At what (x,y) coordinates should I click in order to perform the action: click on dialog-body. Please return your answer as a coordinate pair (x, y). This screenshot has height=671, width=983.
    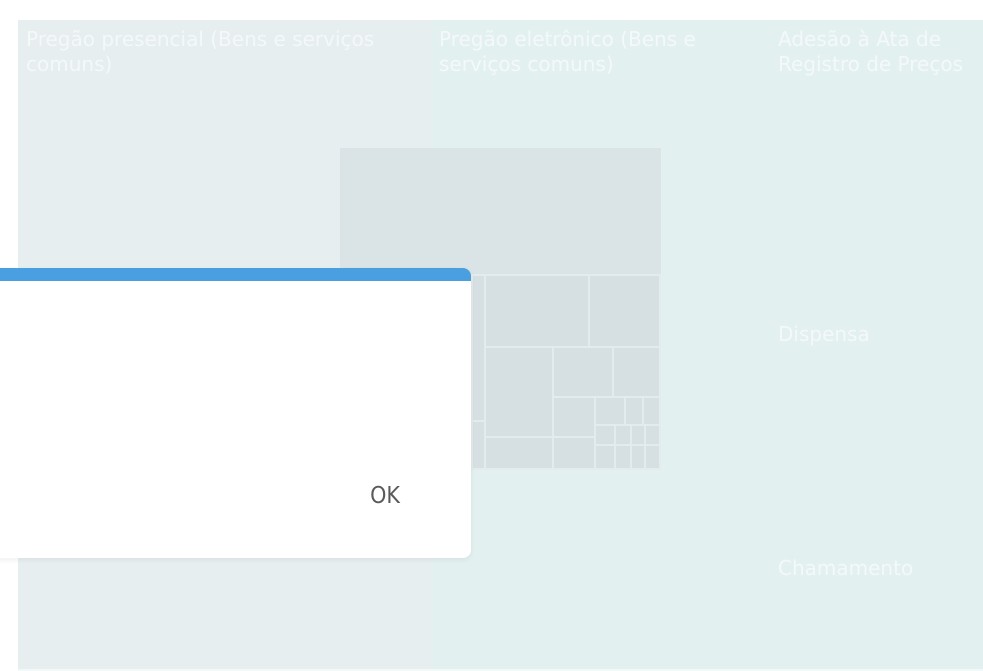
    Looking at the image, I should click on (235, 371).